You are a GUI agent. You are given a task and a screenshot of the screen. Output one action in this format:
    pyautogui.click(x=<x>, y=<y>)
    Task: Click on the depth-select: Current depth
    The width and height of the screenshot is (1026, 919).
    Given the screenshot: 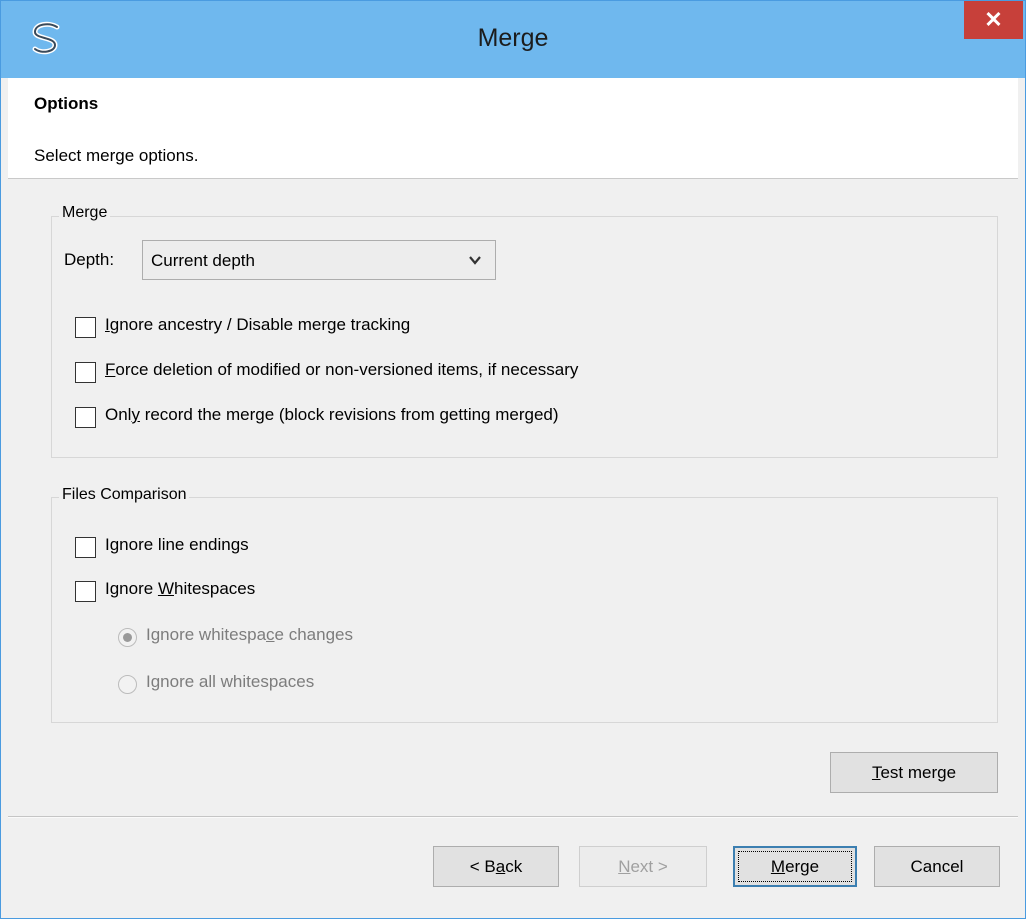 What is the action you would take?
    pyautogui.click(x=319, y=260)
    